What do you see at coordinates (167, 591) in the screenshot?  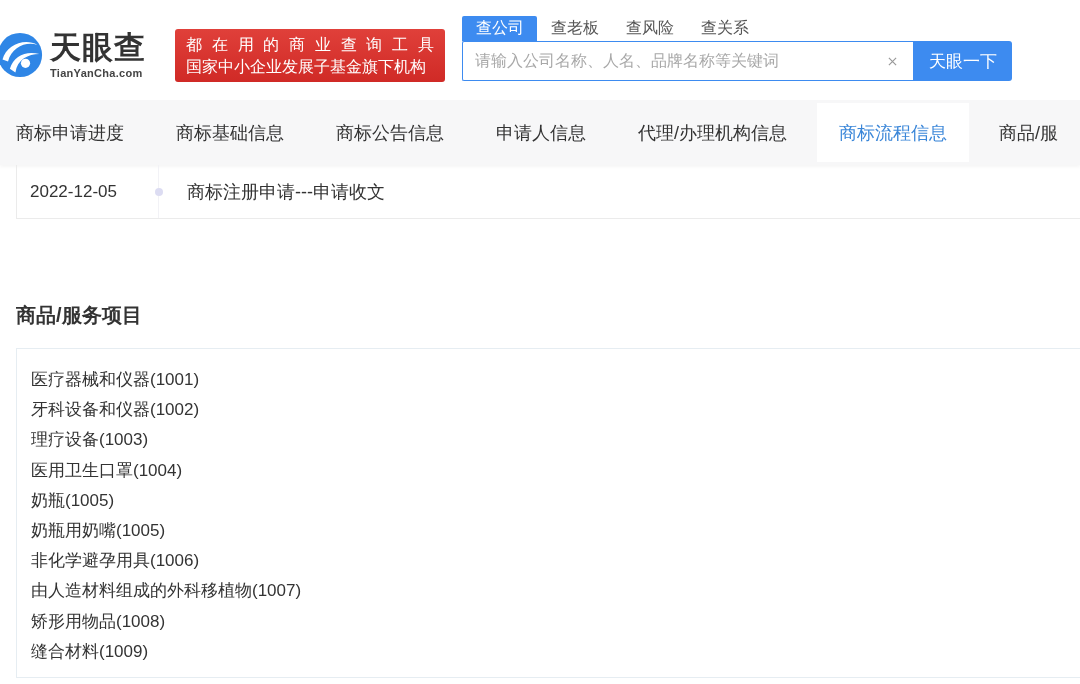 I see `goods-item: 由人造材料组成的外科移植物(1007)` at bounding box center [167, 591].